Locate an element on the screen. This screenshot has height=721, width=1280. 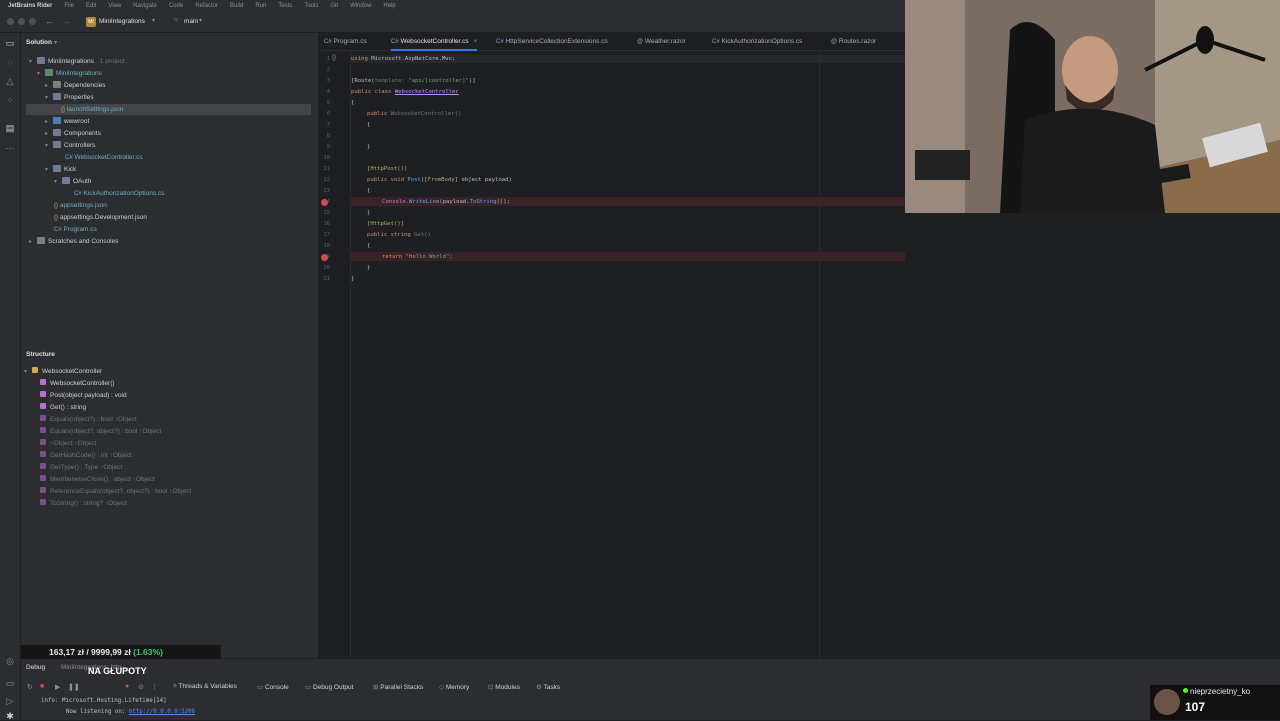
menu-help: Help is located at coordinates (389, 6).